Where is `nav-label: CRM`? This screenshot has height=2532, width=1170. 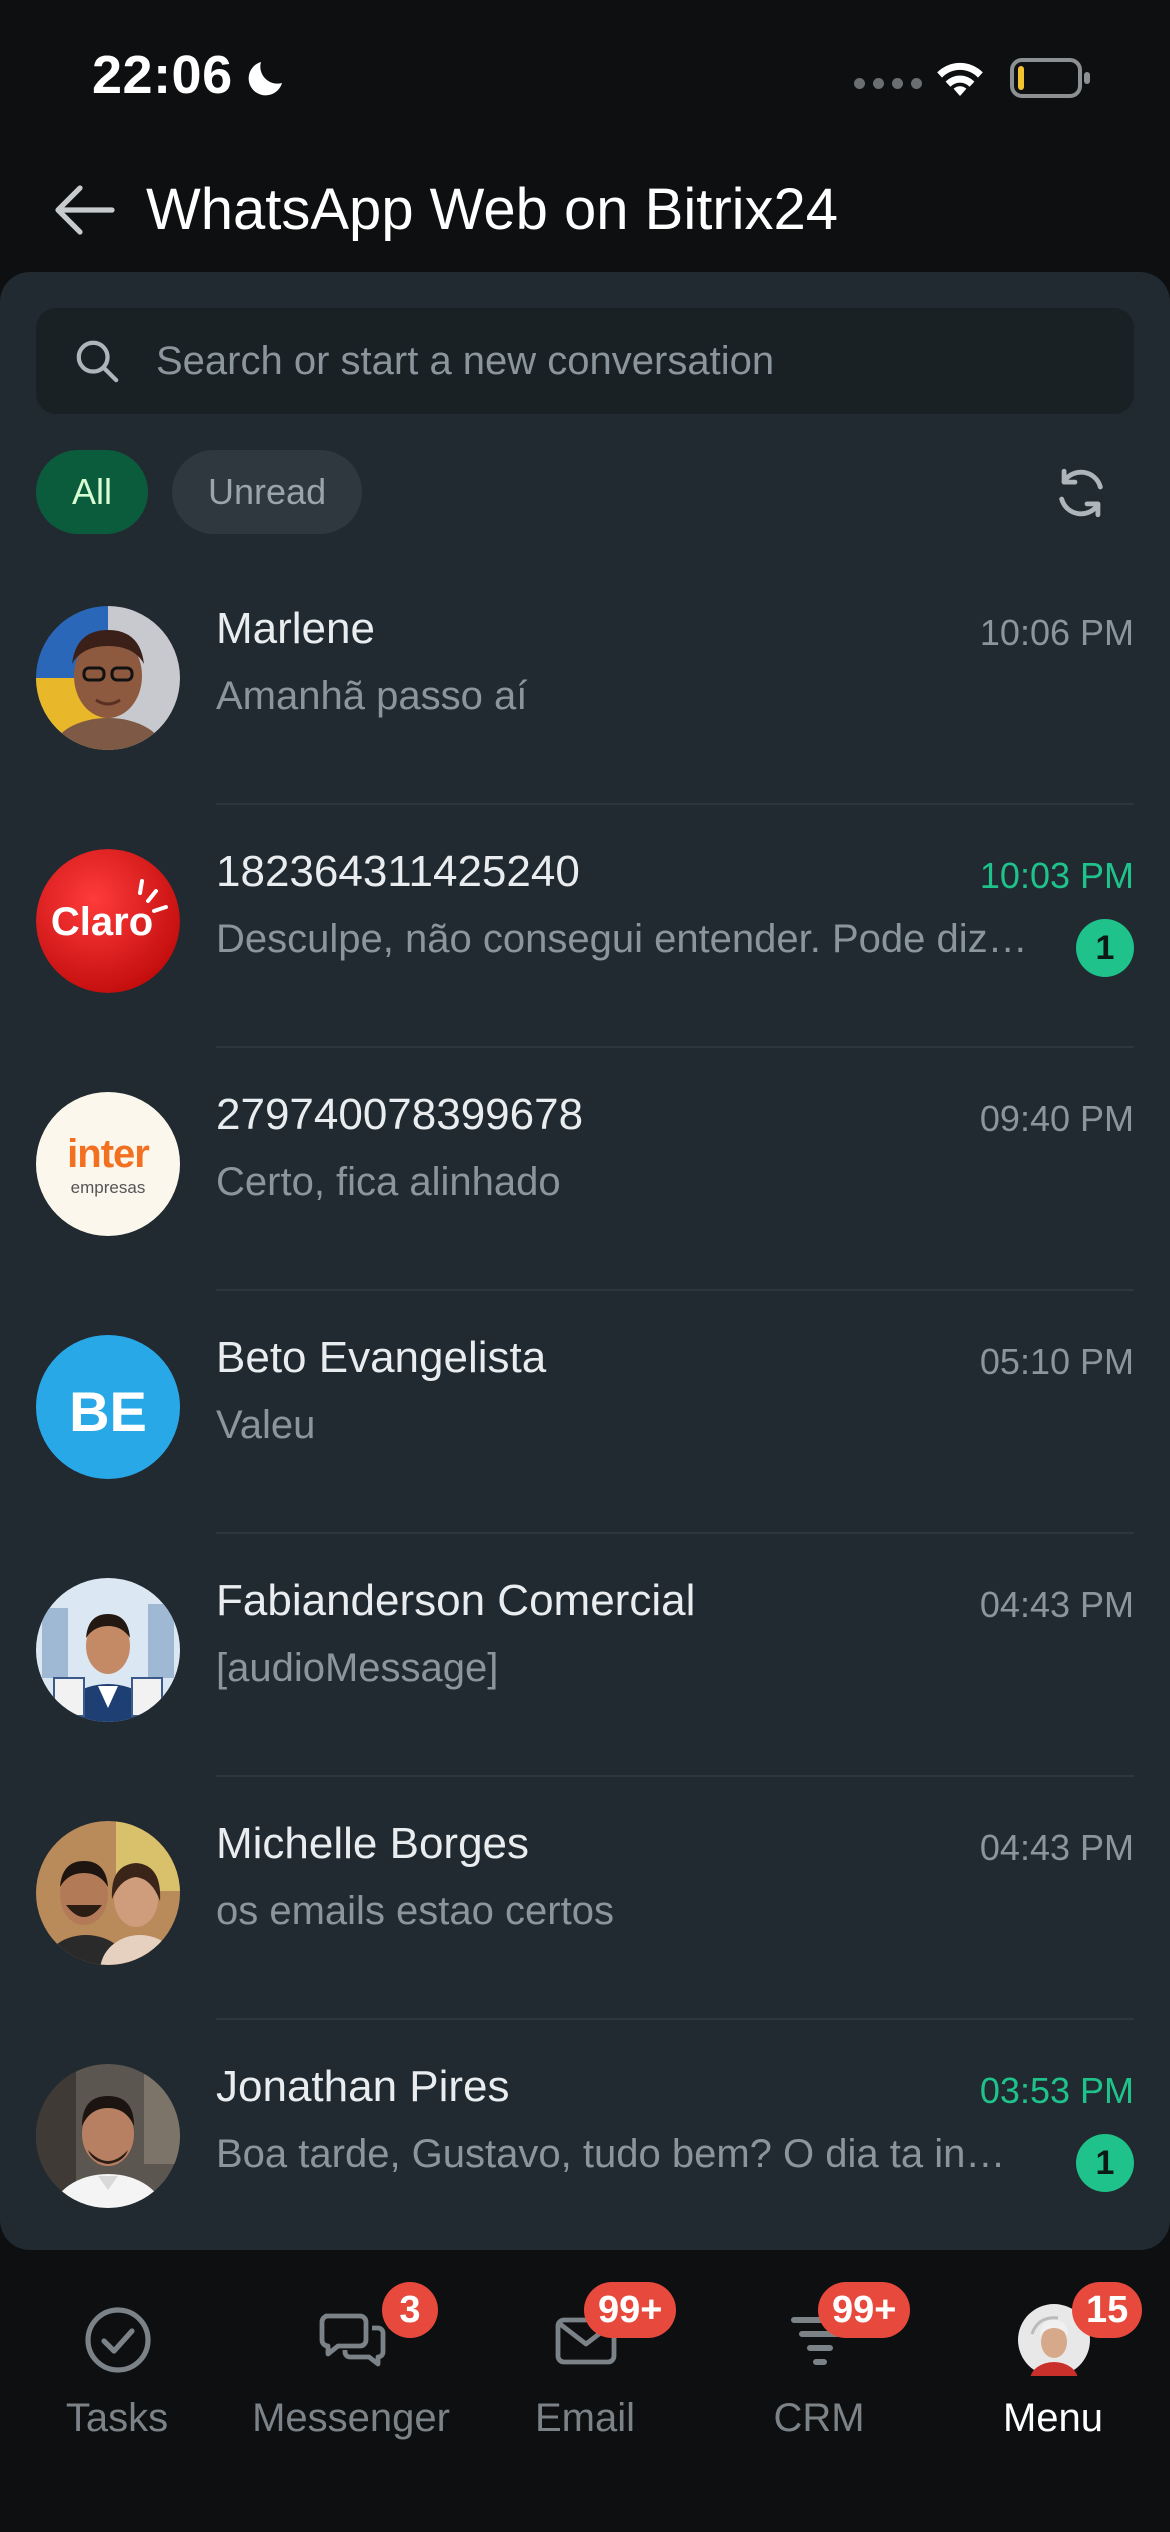
nav-label: CRM is located at coordinates (819, 2418).